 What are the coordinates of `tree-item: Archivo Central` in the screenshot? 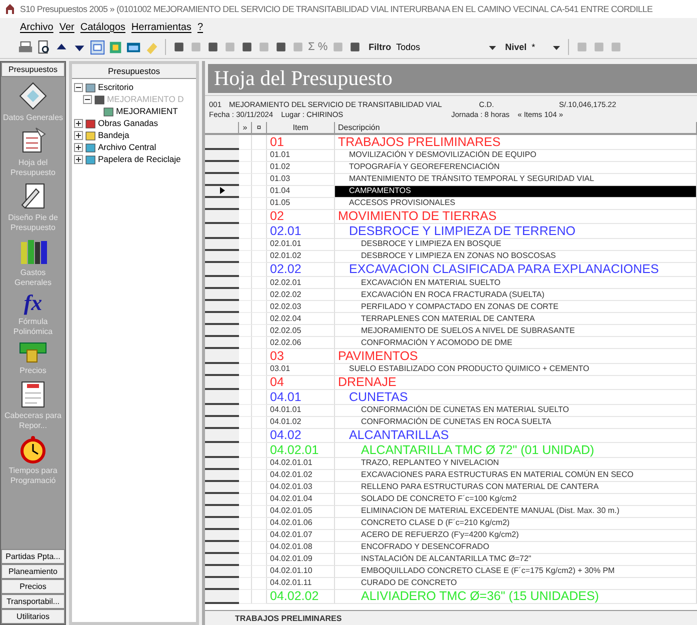 It's located at (127, 147).